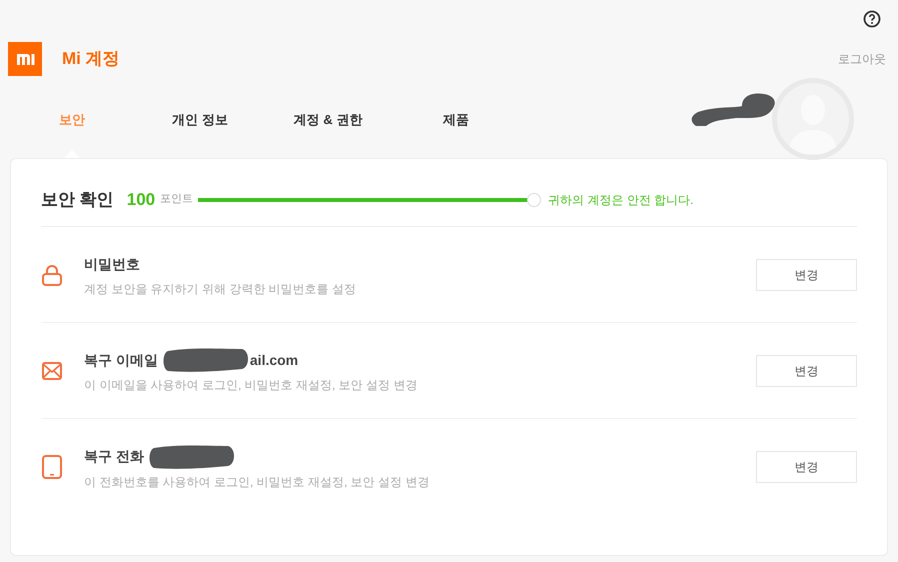 Image resolution: width=898 pixels, height=562 pixels. What do you see at coordinates (328, 134) in the screenshot?
I see `tab: 계정 & 권한` at bounding box center [328, 134].